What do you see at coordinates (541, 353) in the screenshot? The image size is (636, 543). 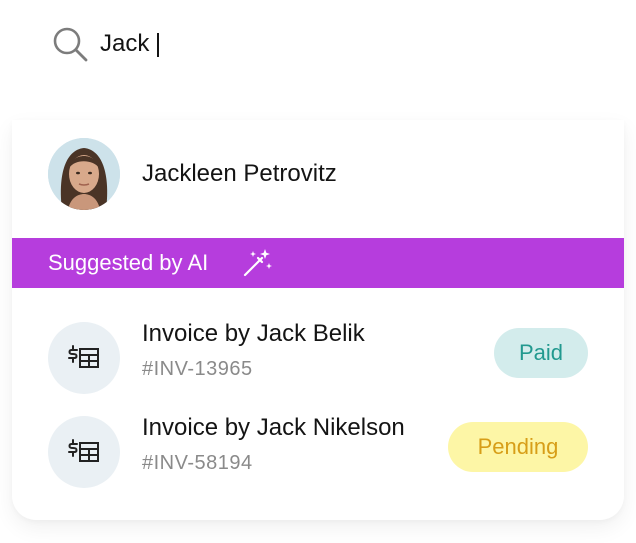 I see `status-badge: Paid` at bounding box center [541, 353].